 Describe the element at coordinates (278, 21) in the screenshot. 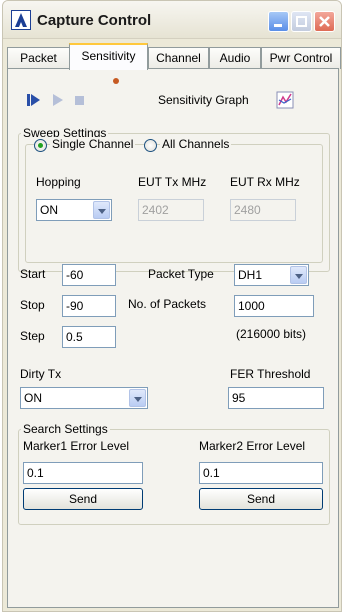

I see `minimize-button` at that location.